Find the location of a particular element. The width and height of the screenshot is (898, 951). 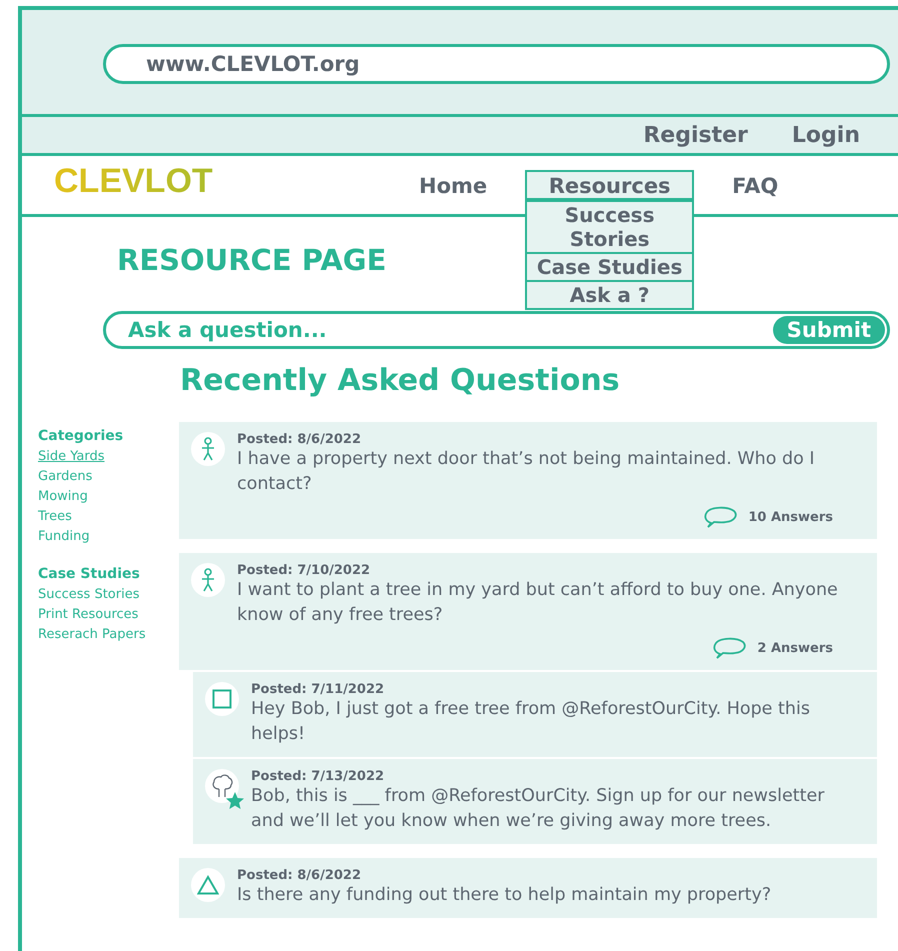

page-title: RESOURCE PAGE is located at coordinates (251, 260).